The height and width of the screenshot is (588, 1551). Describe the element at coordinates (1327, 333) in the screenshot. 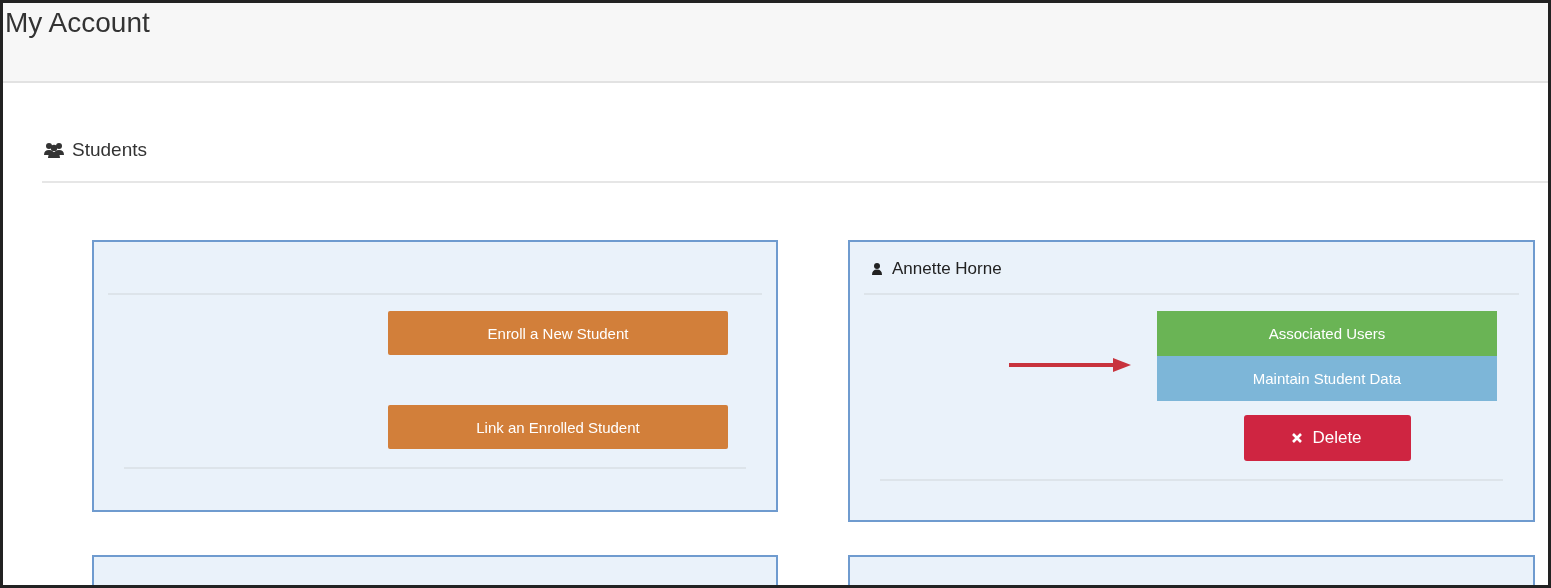

I see `action-button: Associated Users` at that location.